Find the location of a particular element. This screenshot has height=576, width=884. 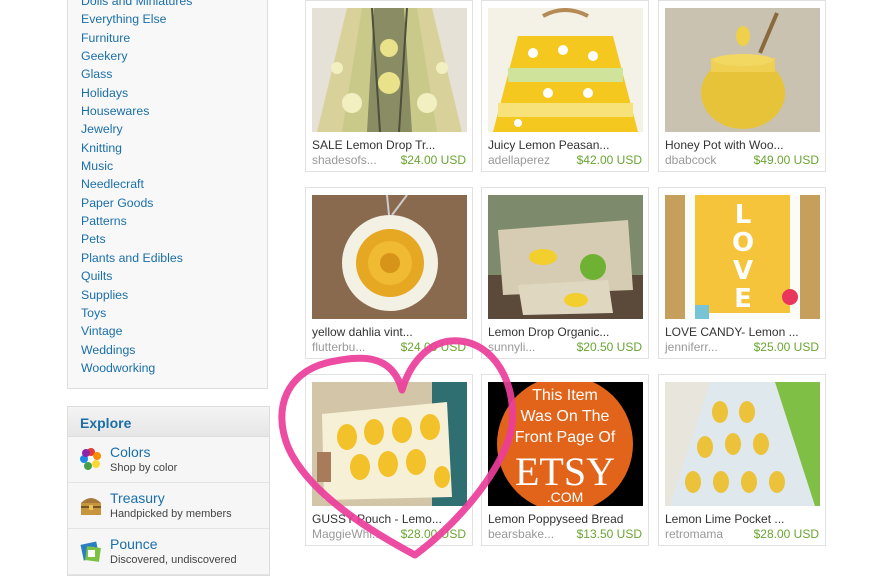

category-link: Knitting is located at coordinates (174, 148).